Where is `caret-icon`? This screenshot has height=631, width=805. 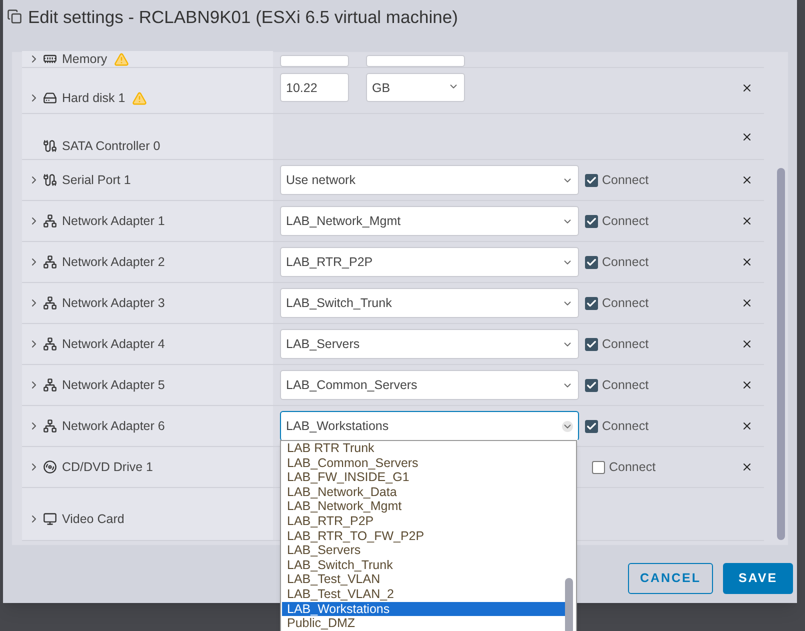
caret-icon is located at coordinates (567, 426).